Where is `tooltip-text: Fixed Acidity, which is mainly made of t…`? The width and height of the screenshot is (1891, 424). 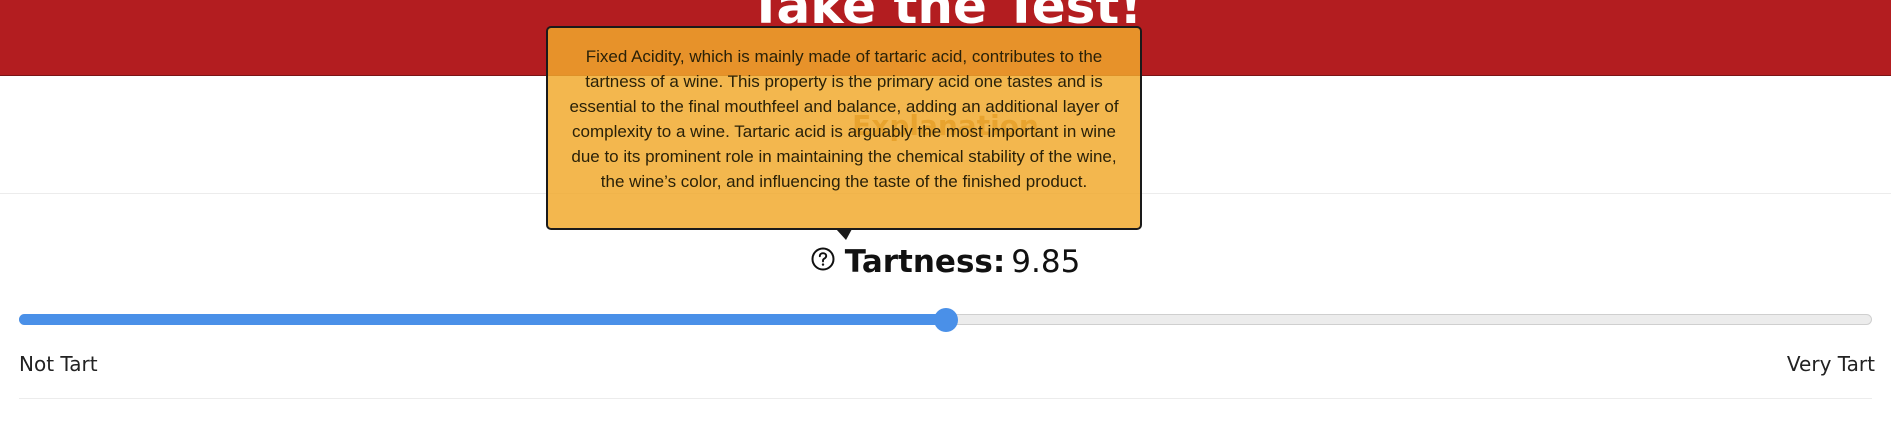
tooltip-text: Fixed Acidity, which is mainly made of t… is located at coordinates (844, 119).